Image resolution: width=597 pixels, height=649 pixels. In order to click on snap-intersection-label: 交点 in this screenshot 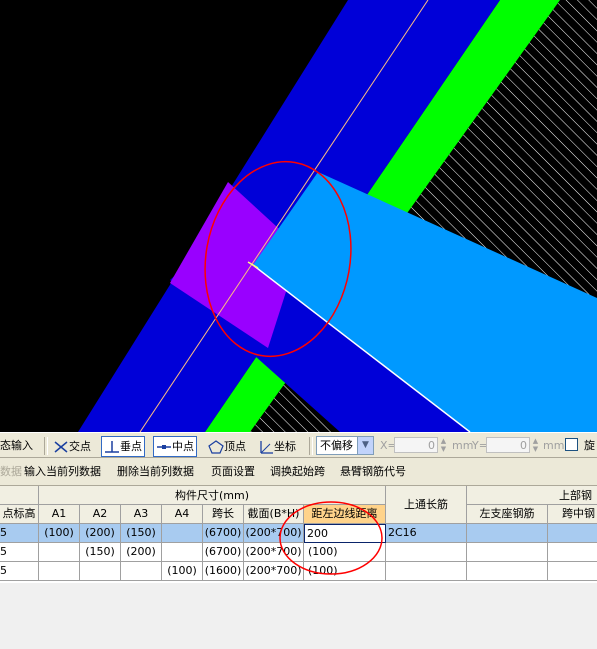, I will do `click(80, 446)`.